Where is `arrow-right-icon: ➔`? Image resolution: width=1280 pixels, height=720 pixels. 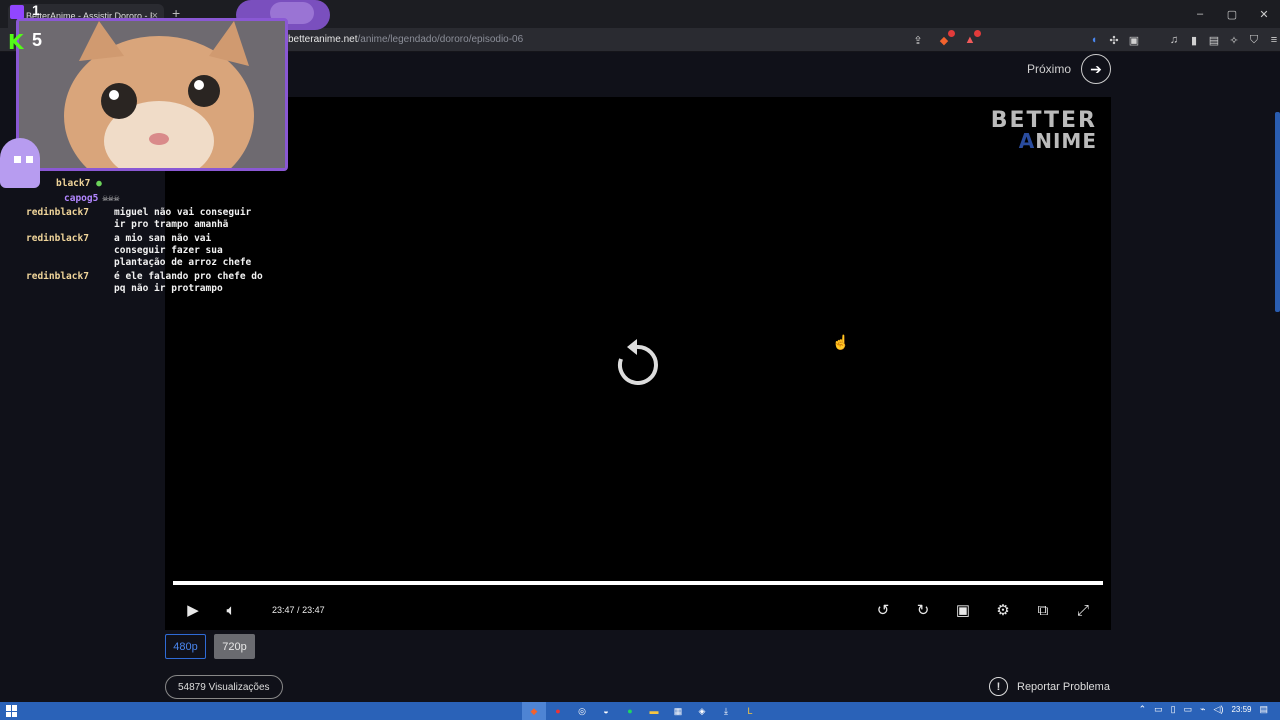
arrow-right-icon: ➔ is located at coordinates (1096, 69).